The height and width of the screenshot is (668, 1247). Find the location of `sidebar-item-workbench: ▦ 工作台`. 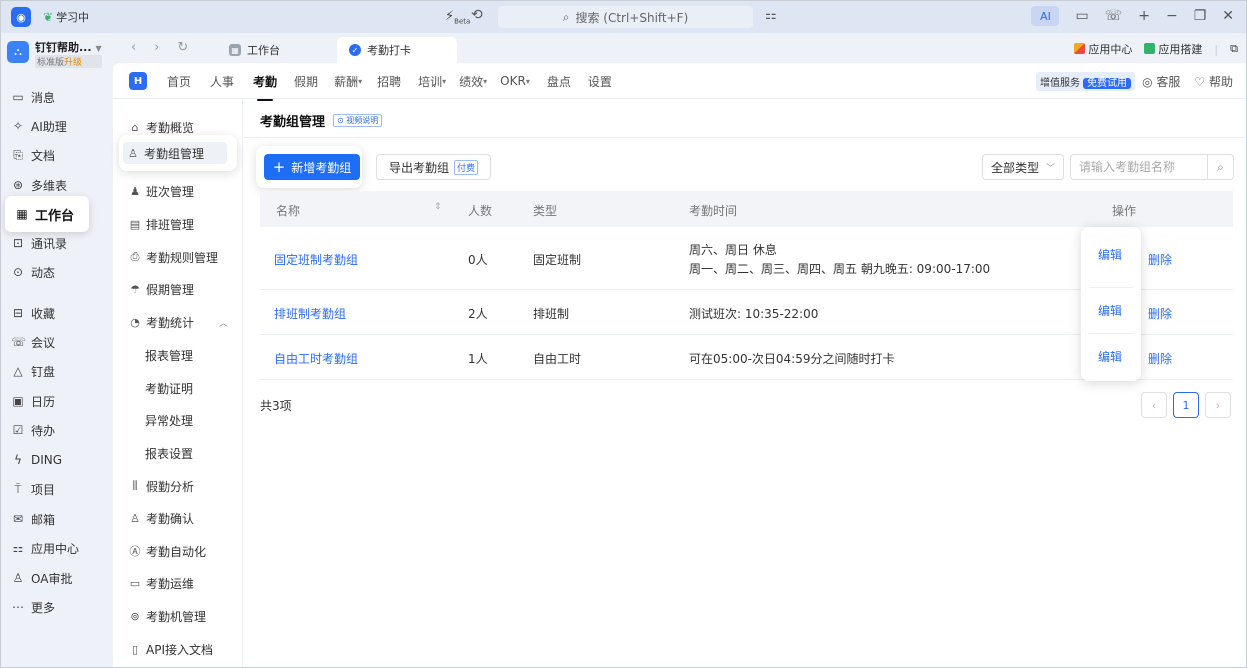

sidebar-item-workbench: ▦ 工作台 is located at coordinates (47, 214).